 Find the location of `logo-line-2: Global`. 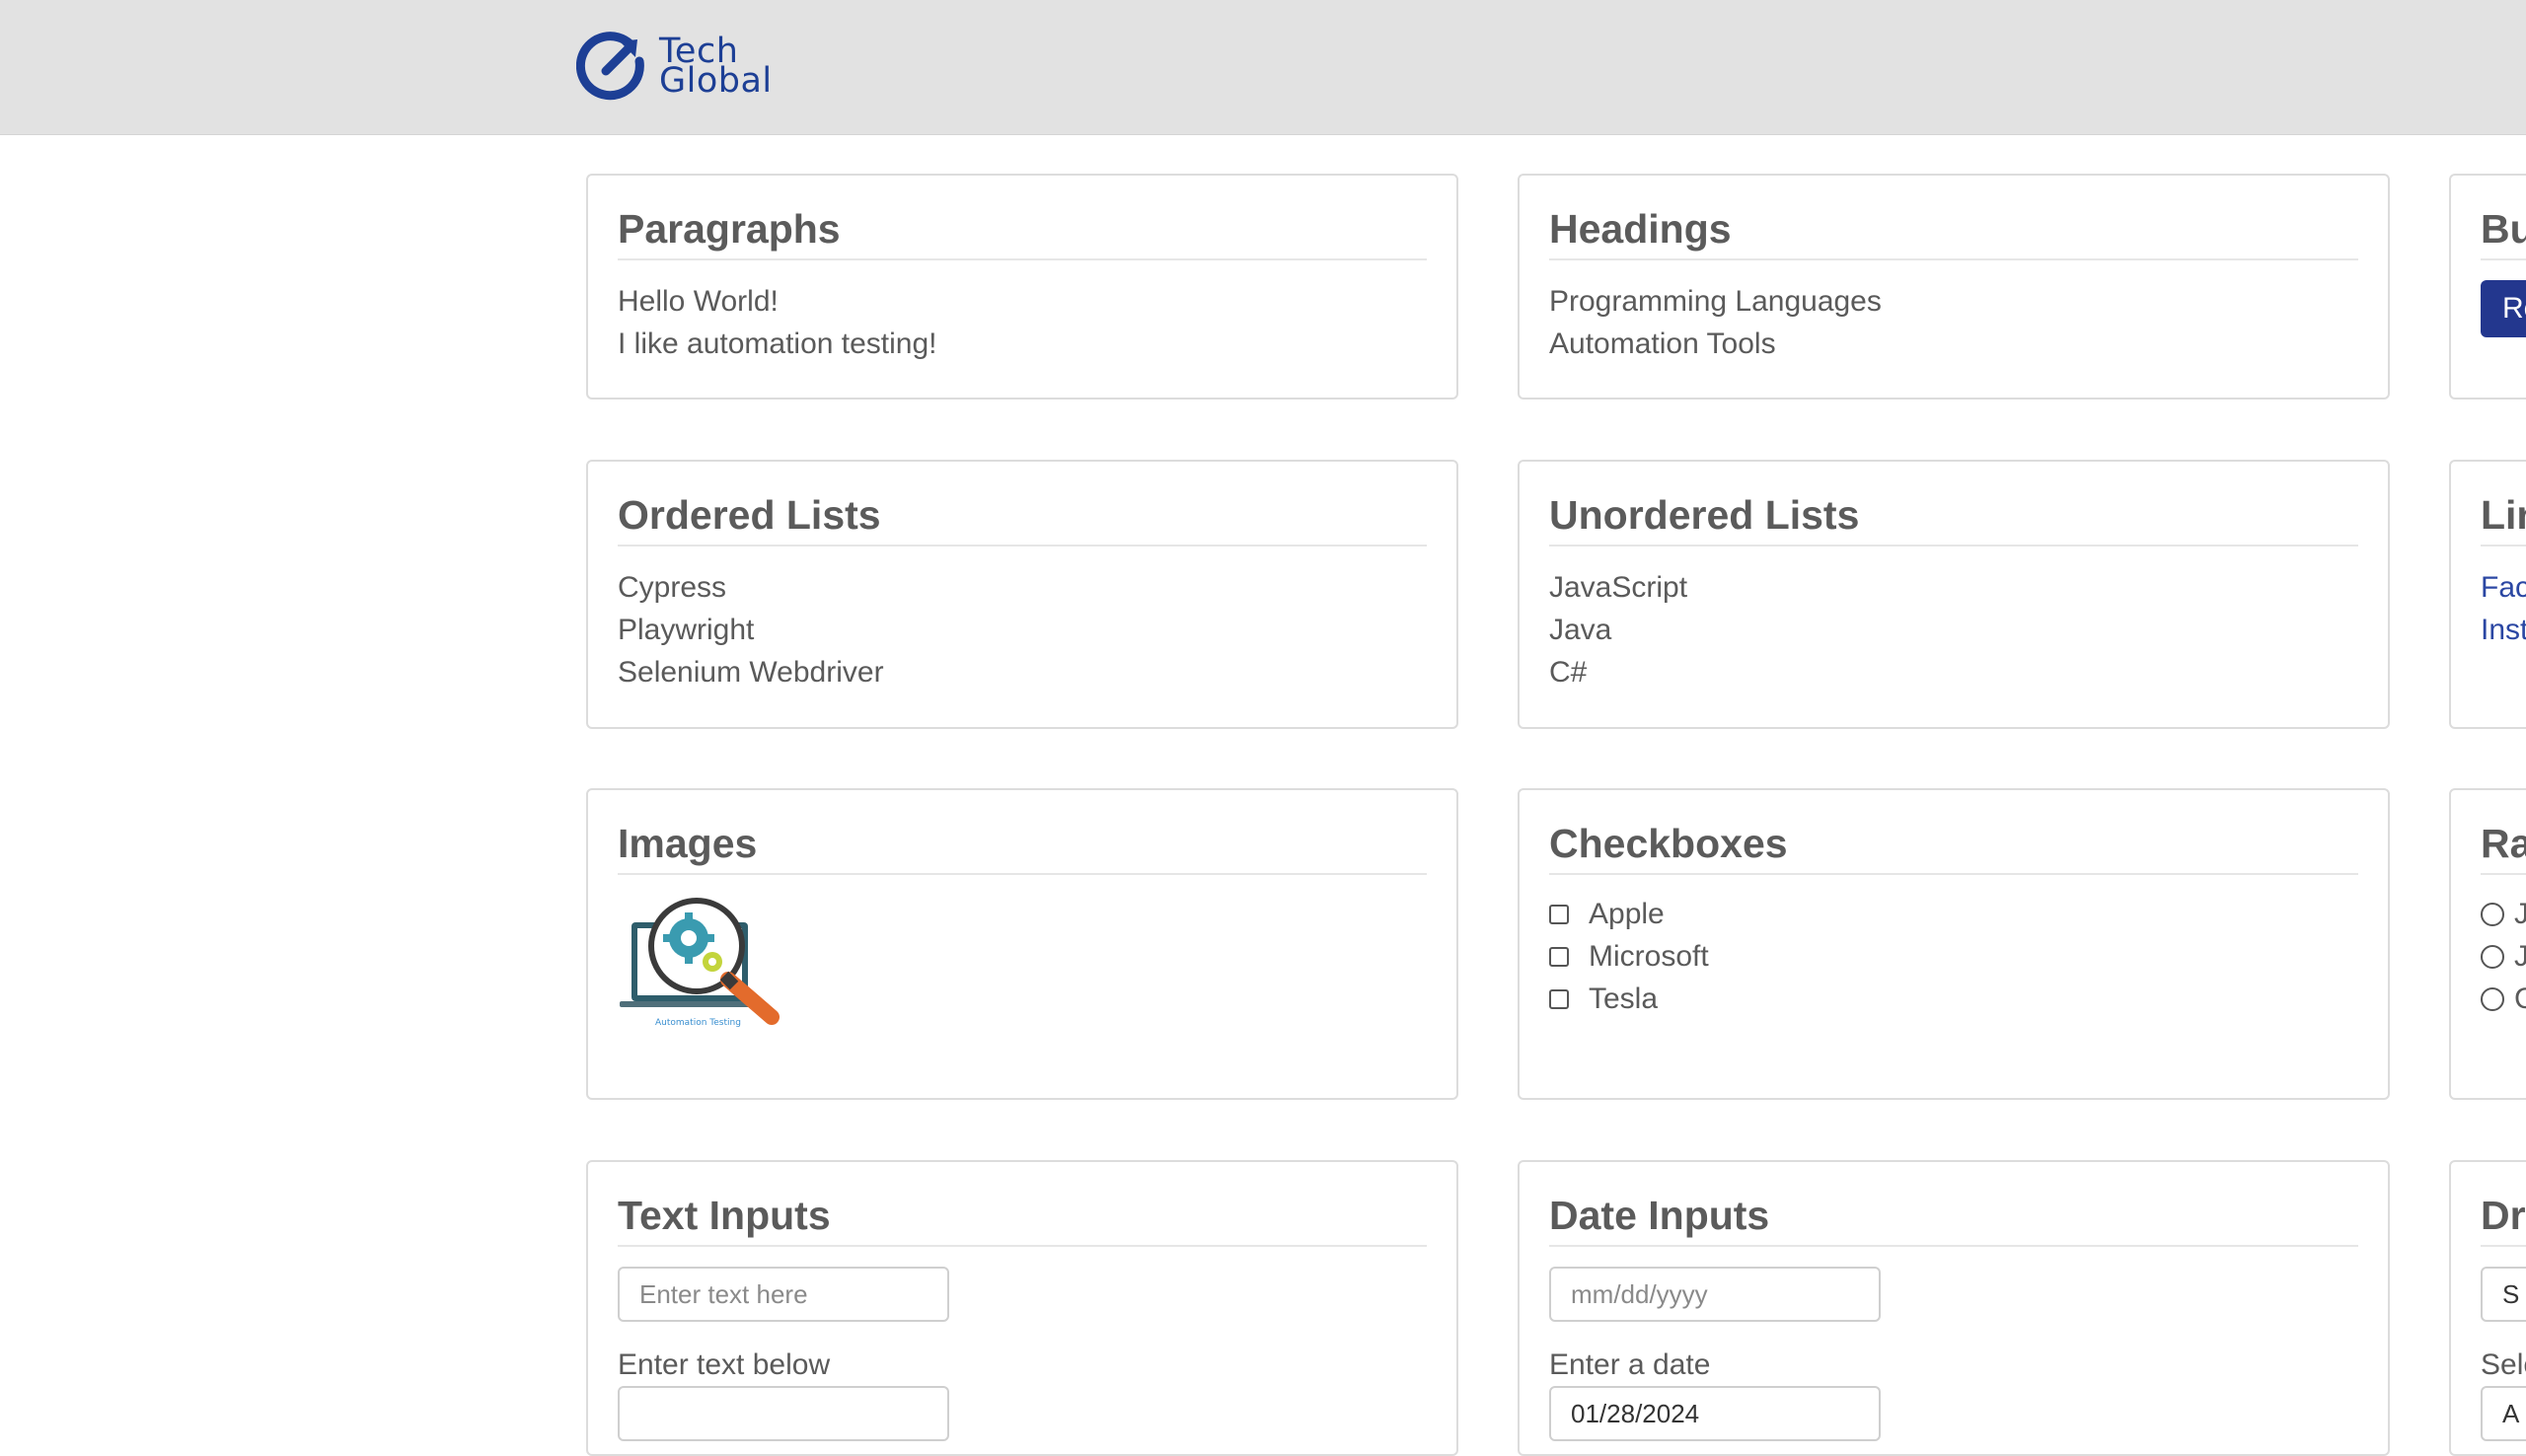

logo-line-2: Global is located at coordinates (716, 81).